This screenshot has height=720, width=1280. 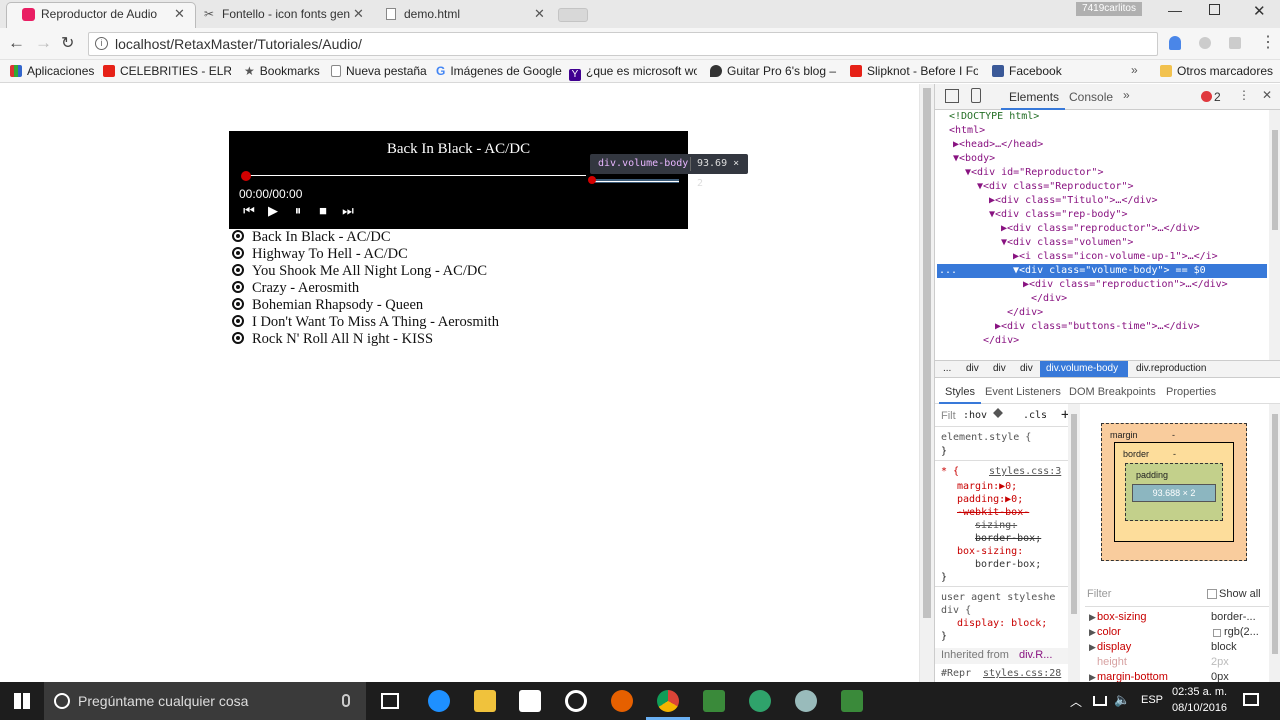 What do you see at coordinates (365, 271) in the screenshot?
I see `playlist-item: You Shook Me All Night Long - AC/DC` at bounding box center [365, 271].